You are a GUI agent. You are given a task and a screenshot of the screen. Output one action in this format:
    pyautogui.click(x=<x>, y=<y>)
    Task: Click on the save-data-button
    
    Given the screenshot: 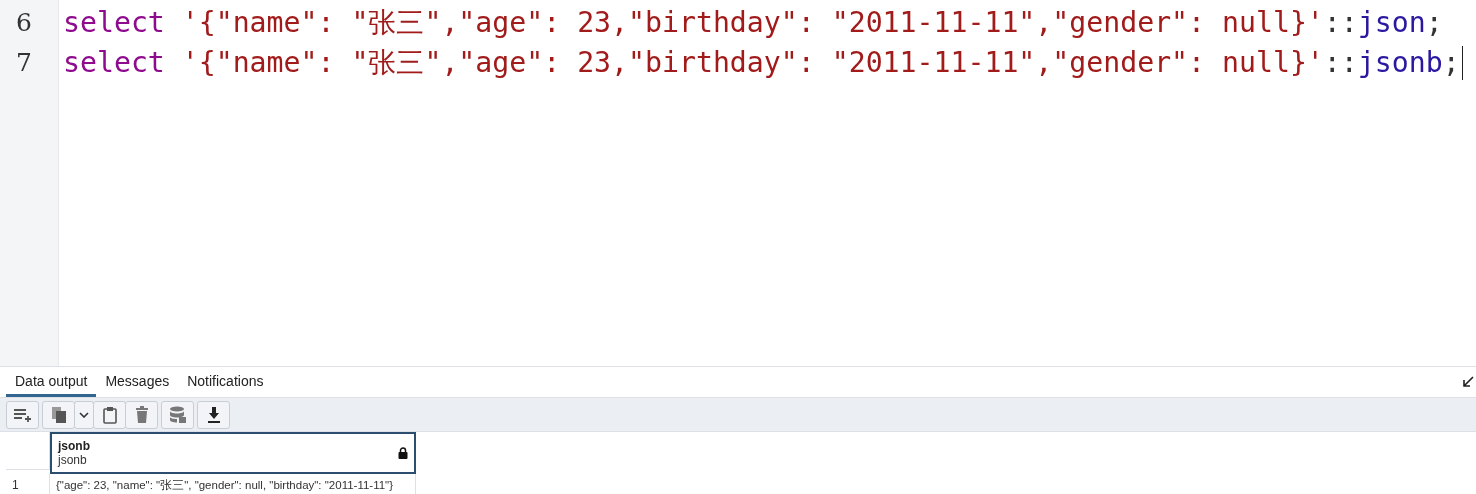 What is the action you would take?
    pyautogui.click(x=177, y=414)
    